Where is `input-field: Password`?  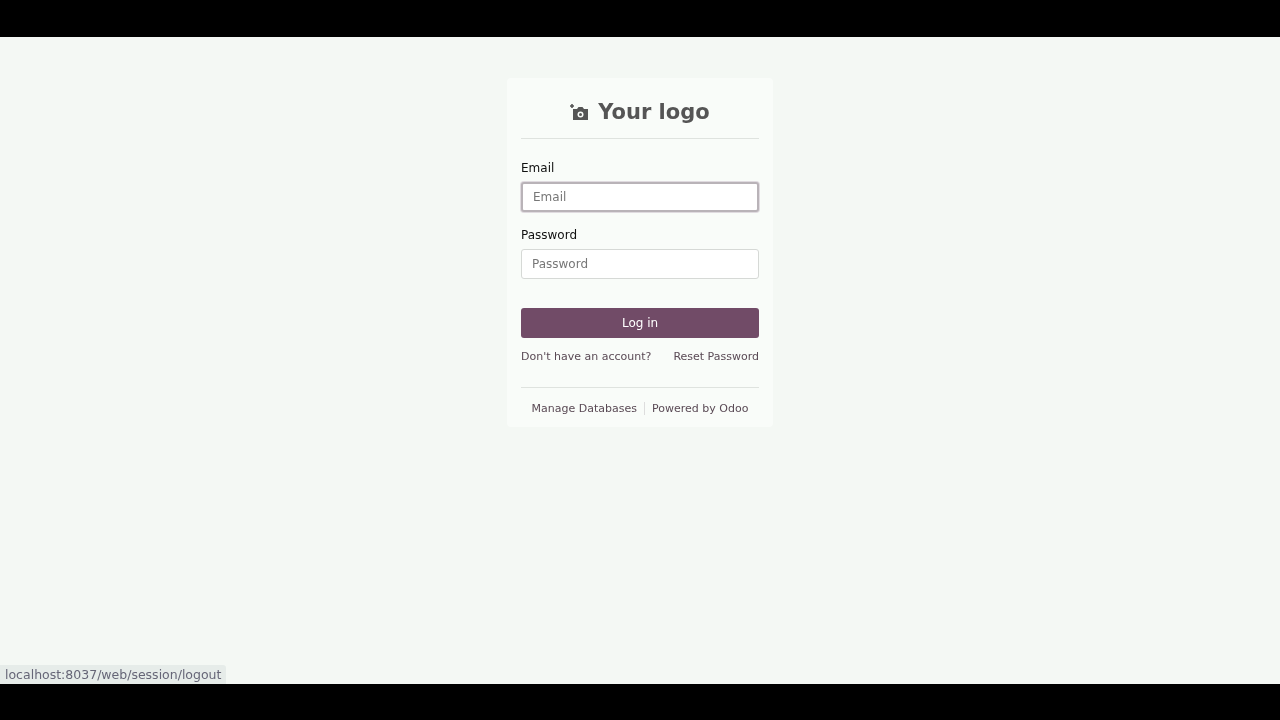
input-field: Password is located at coordinates (640, 264).